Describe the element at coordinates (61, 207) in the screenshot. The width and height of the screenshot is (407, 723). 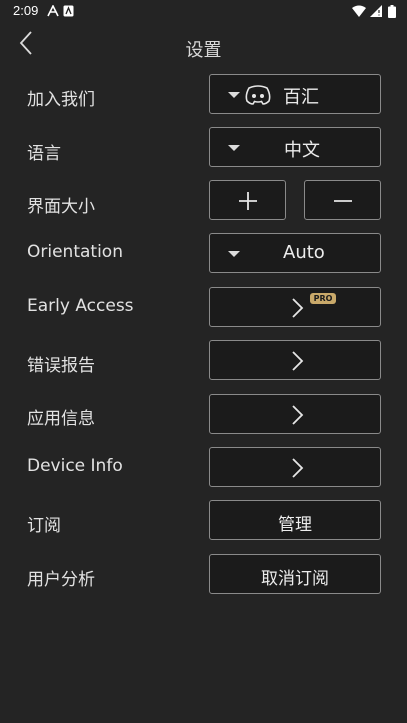
I see `ui-size-label: 界面大小` at that location.